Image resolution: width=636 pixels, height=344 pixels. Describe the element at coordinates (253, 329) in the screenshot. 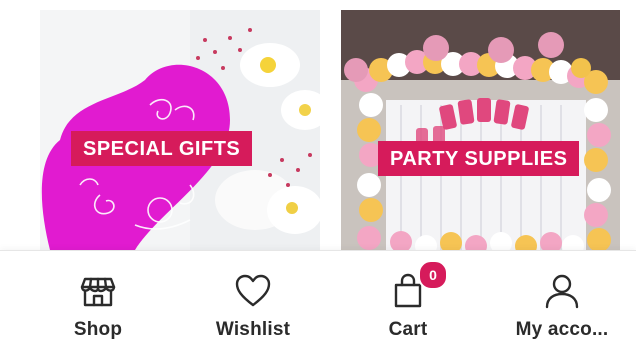

I see `nav-wishlist-label: Wishlist` at that location.